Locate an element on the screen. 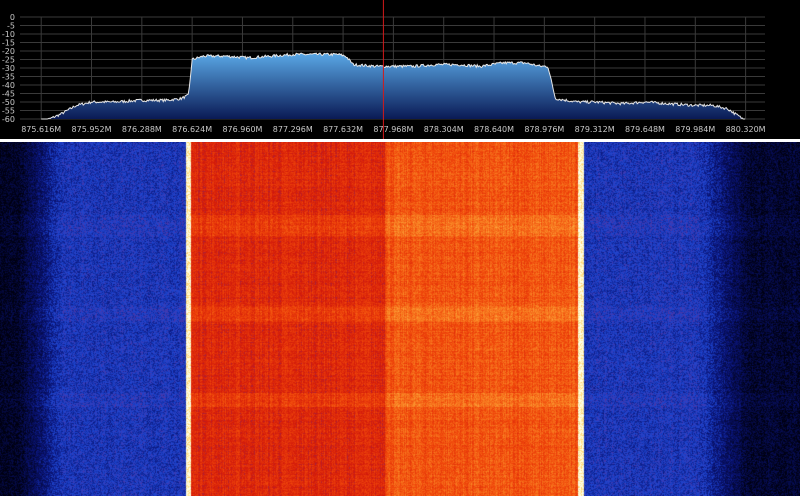 The width and height of the screenshot is (800, 496). x-tick-label: 879.648M is located at coordinates (645, 129).